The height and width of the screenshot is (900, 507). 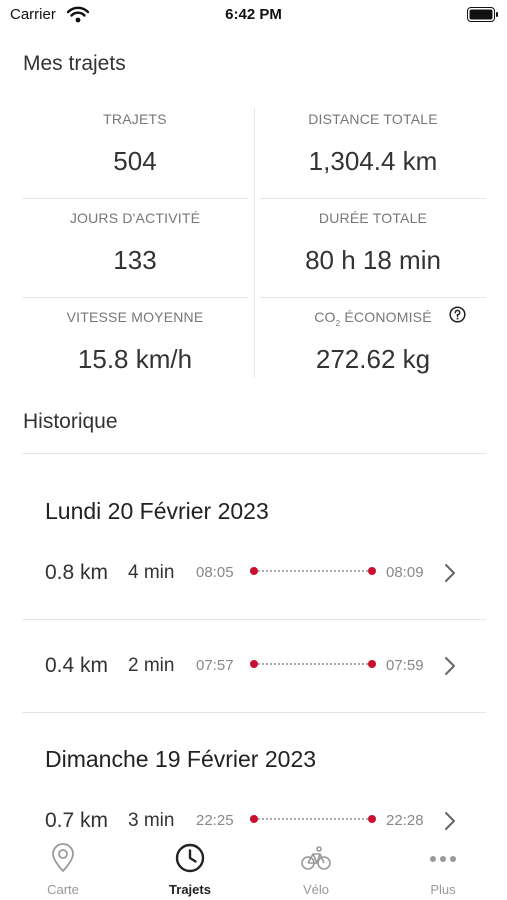 What do you see at coordinates (135, 218) in the screenshot?
I see `stat-label: JOURS D'ACTIVITÉ` at bounding box center [135, 218].